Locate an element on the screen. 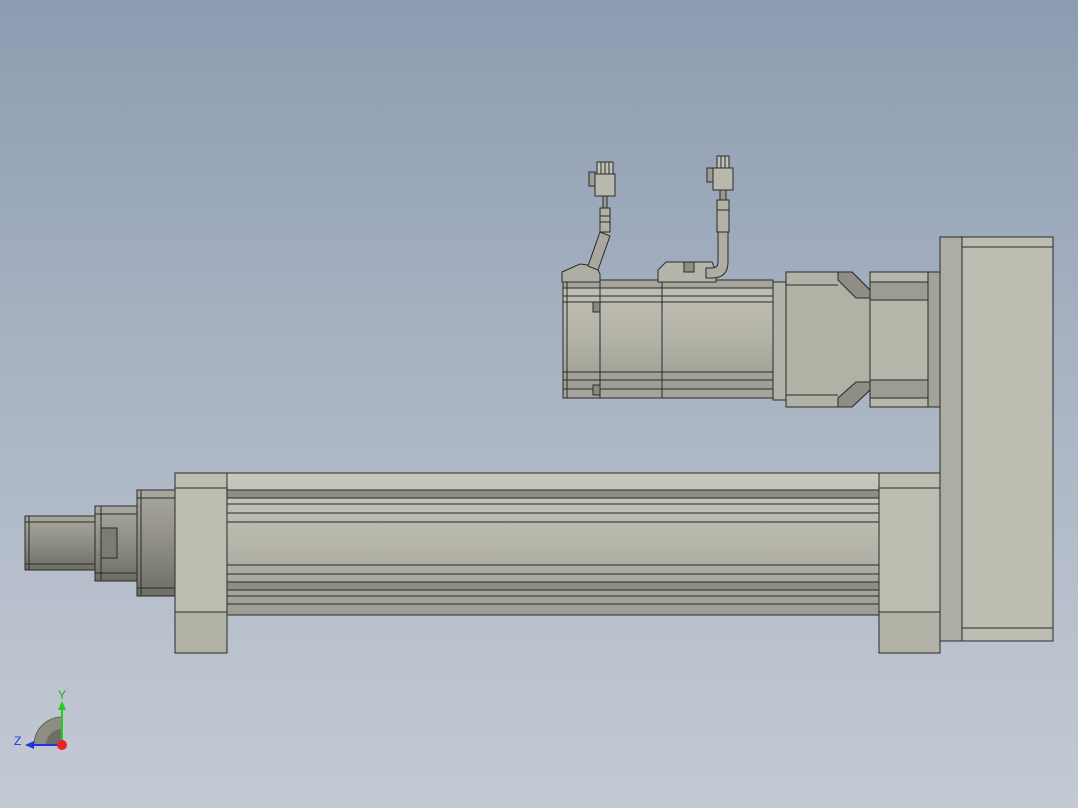 This screenshot has width=1078, height=808. rear-end-block is located at coordinates (909, 563).